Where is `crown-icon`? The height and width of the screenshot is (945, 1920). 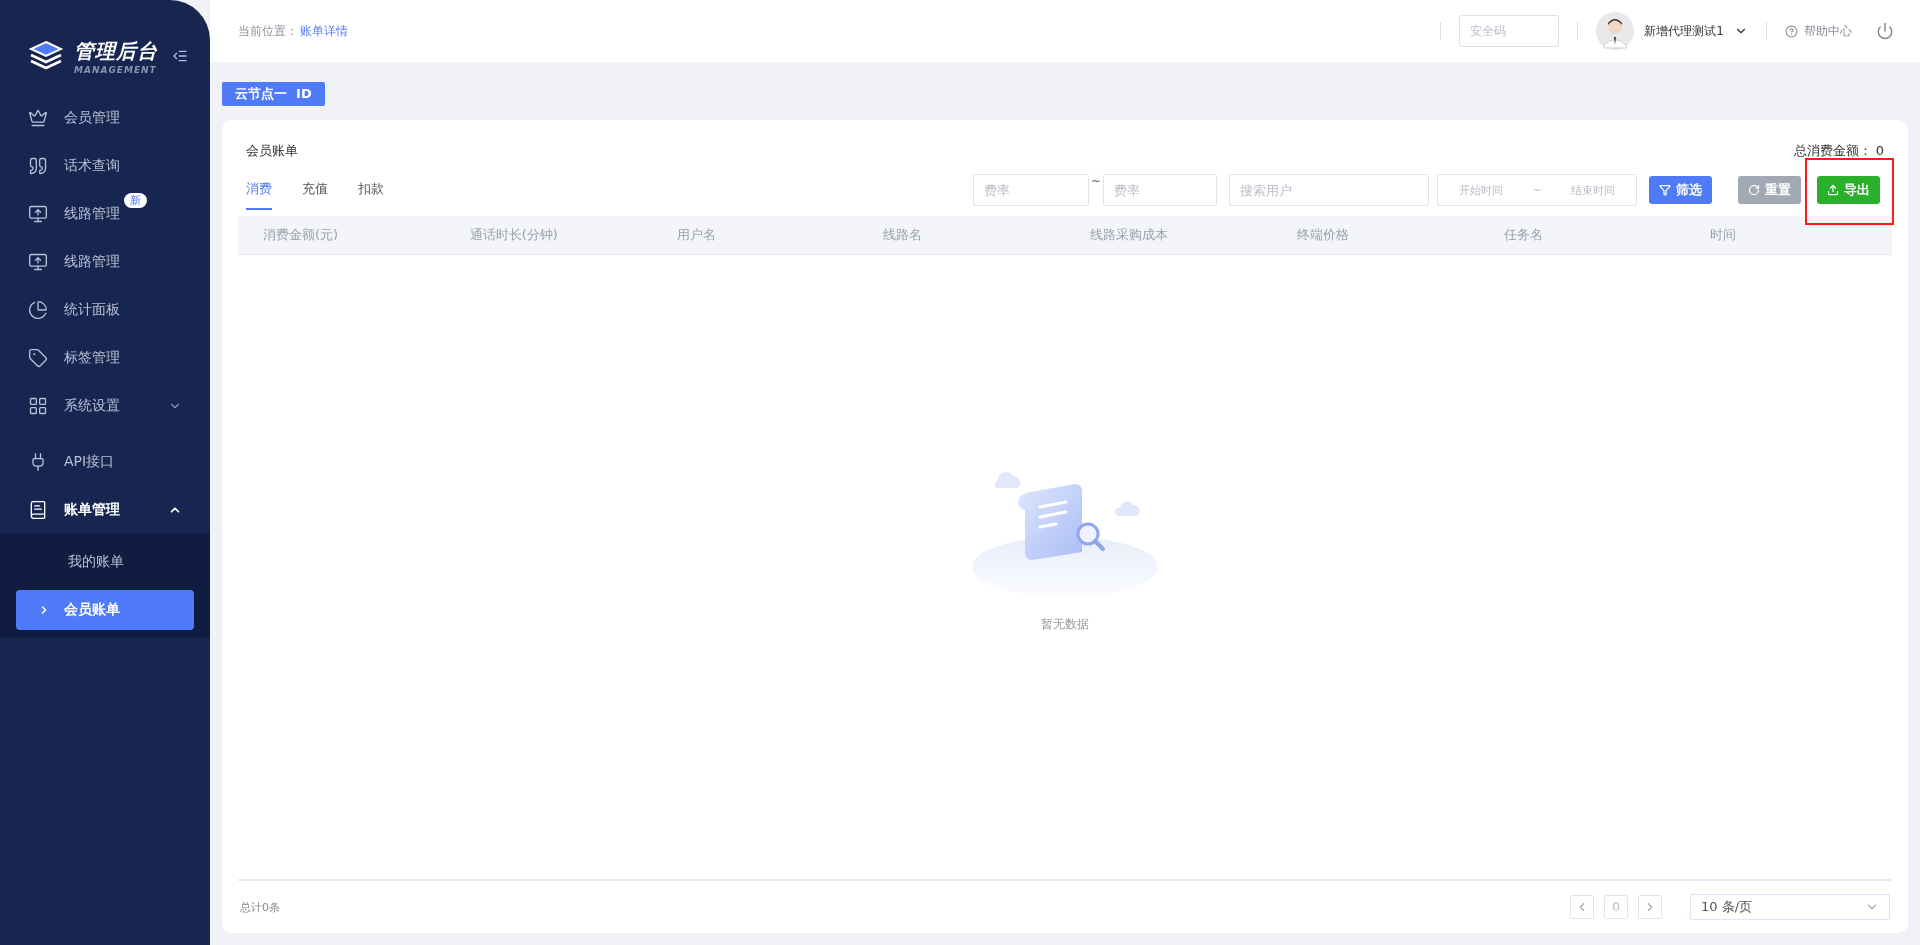
crown-icon is located at coordinates (38, 118).